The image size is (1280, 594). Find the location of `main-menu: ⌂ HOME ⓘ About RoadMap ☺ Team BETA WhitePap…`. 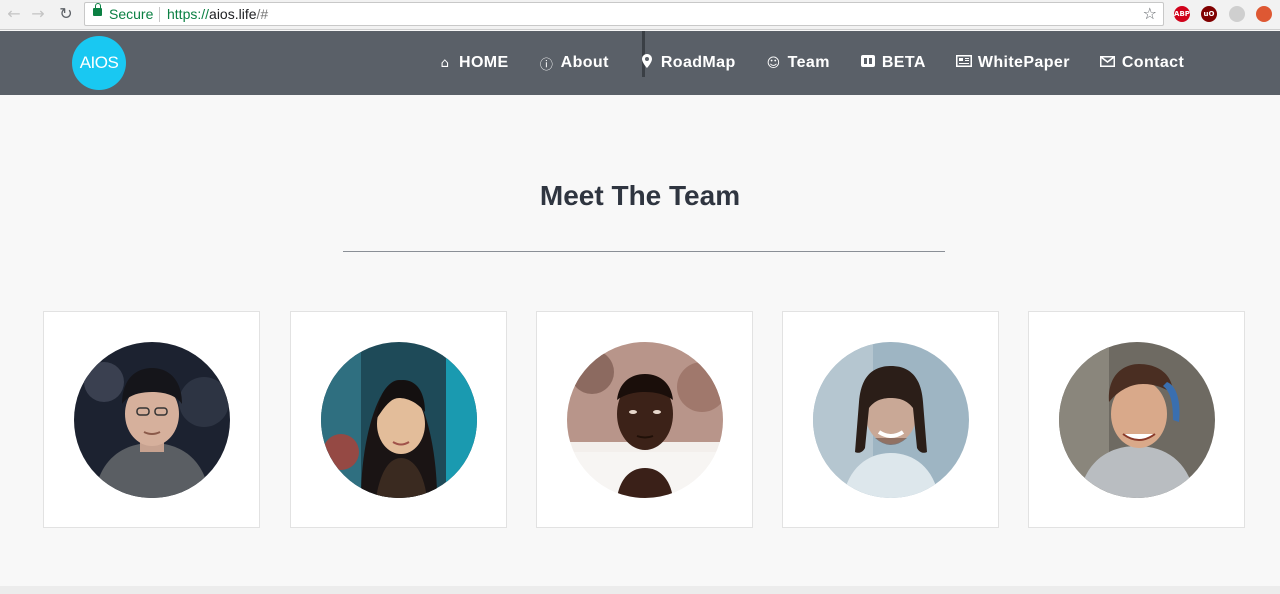

main-menu: ⌂ HOME ⓘ About RoadMap ☺ Team BETA WhitePap… is located at coordinates (810, 63).